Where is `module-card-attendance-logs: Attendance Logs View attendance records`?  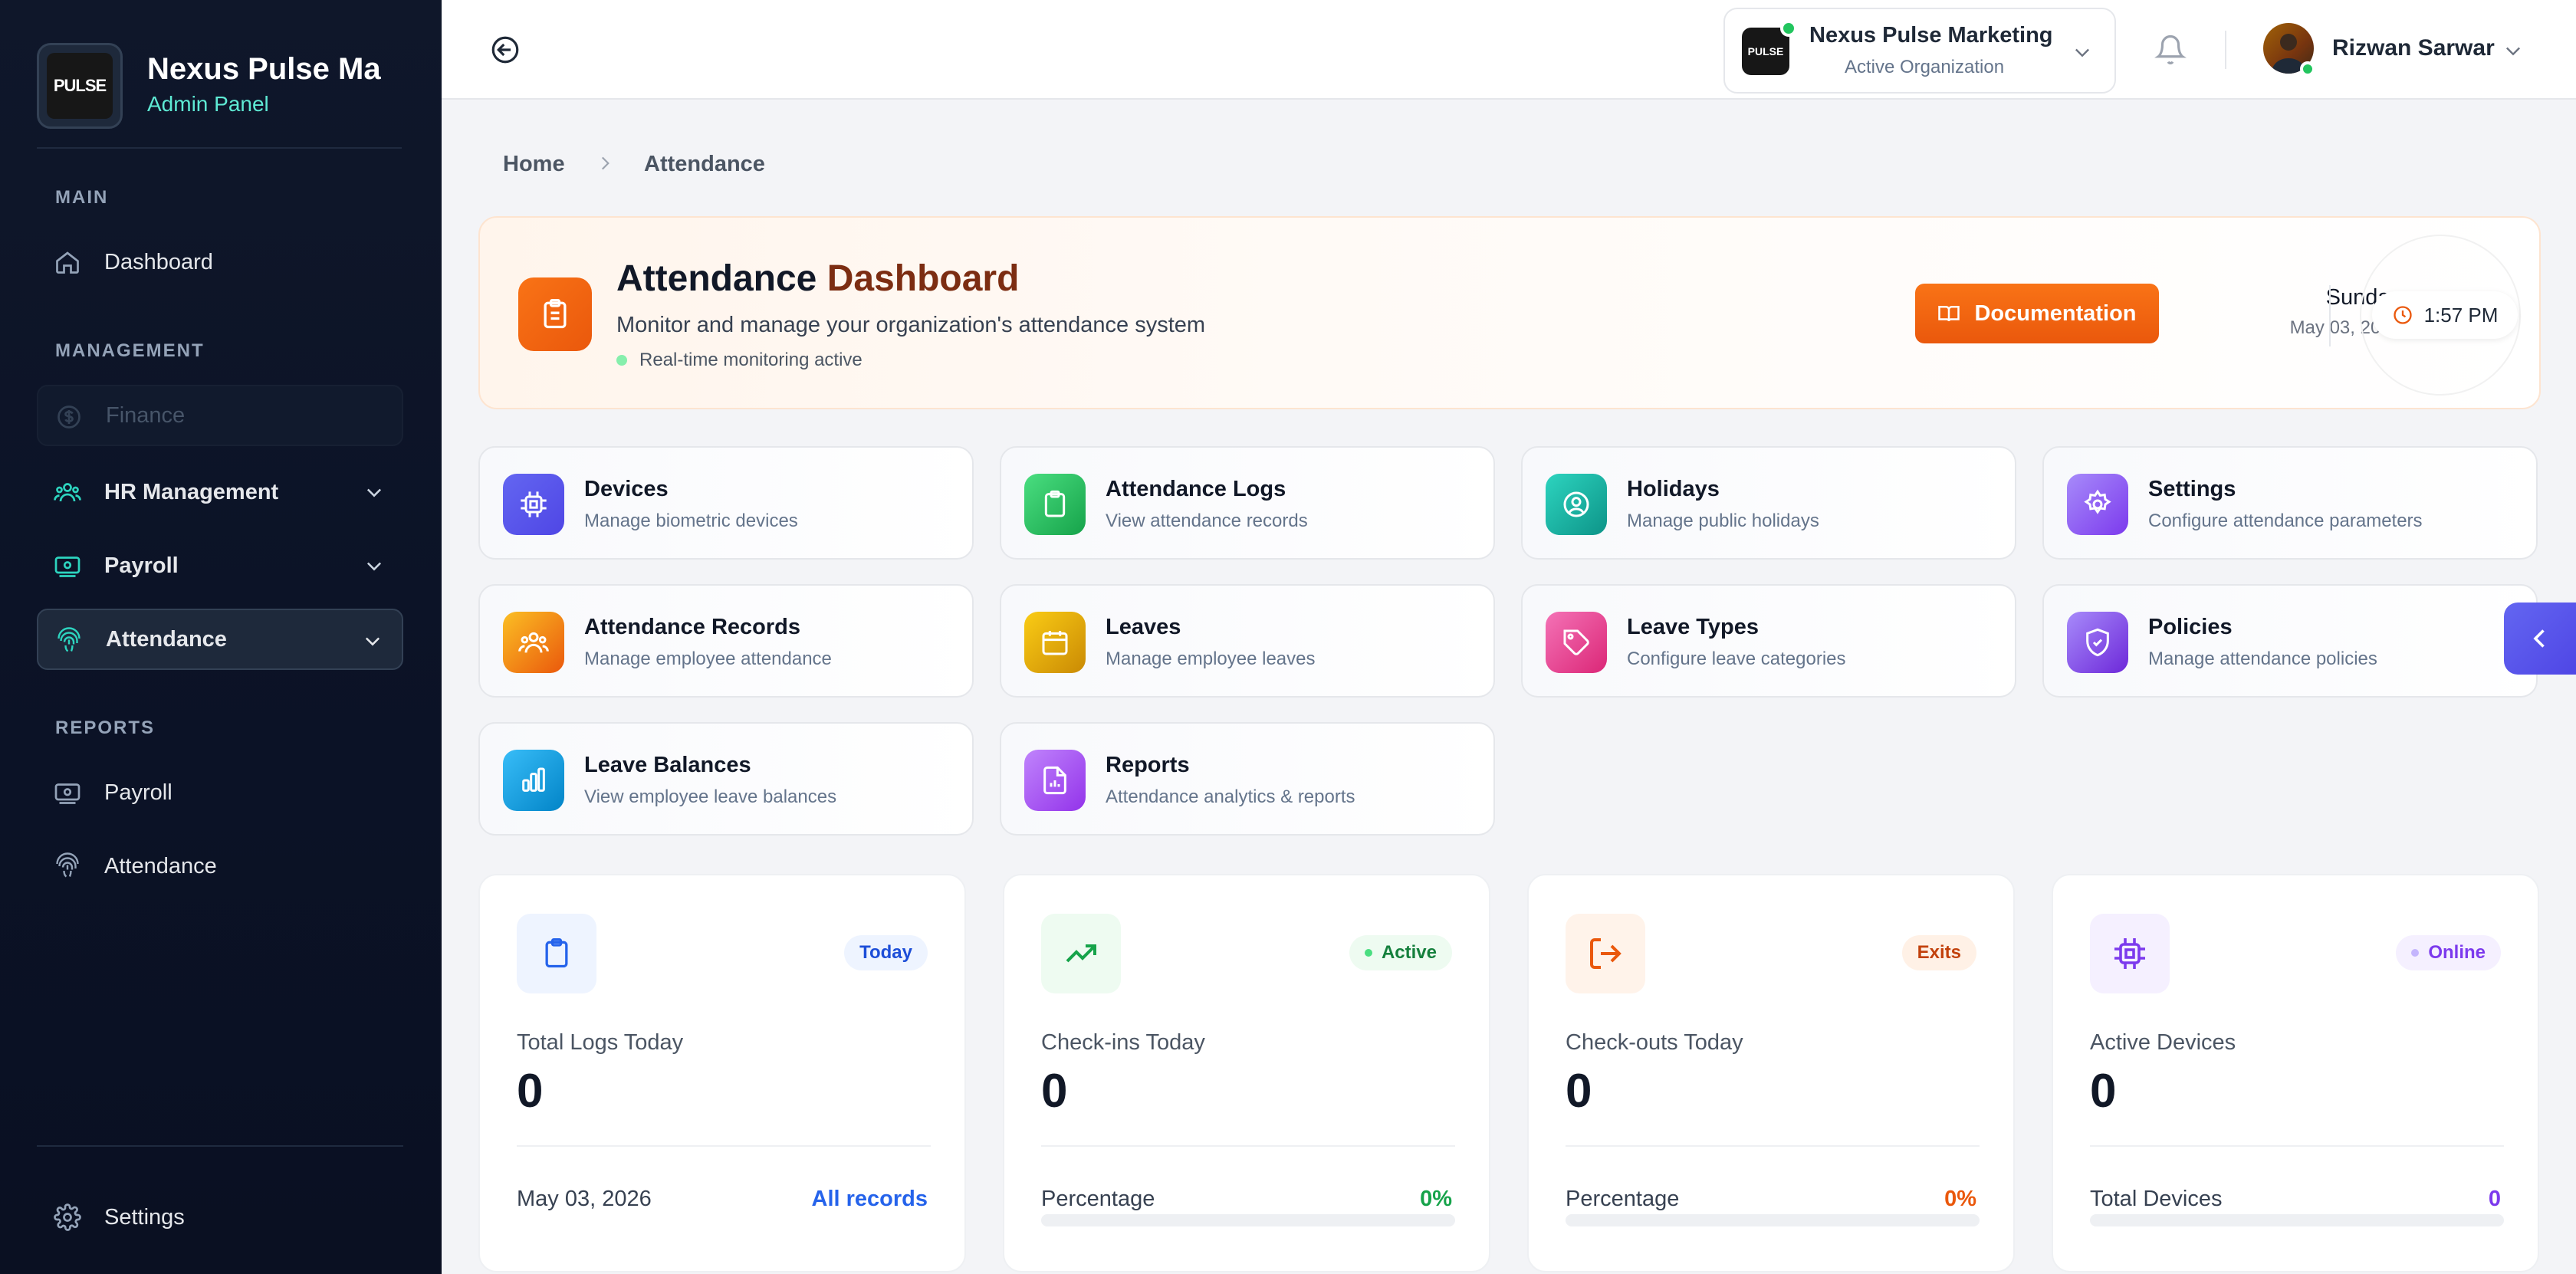
module-card-attendance-logs: Attendance Logs View attendance records is located at coordinates (1247, 503).